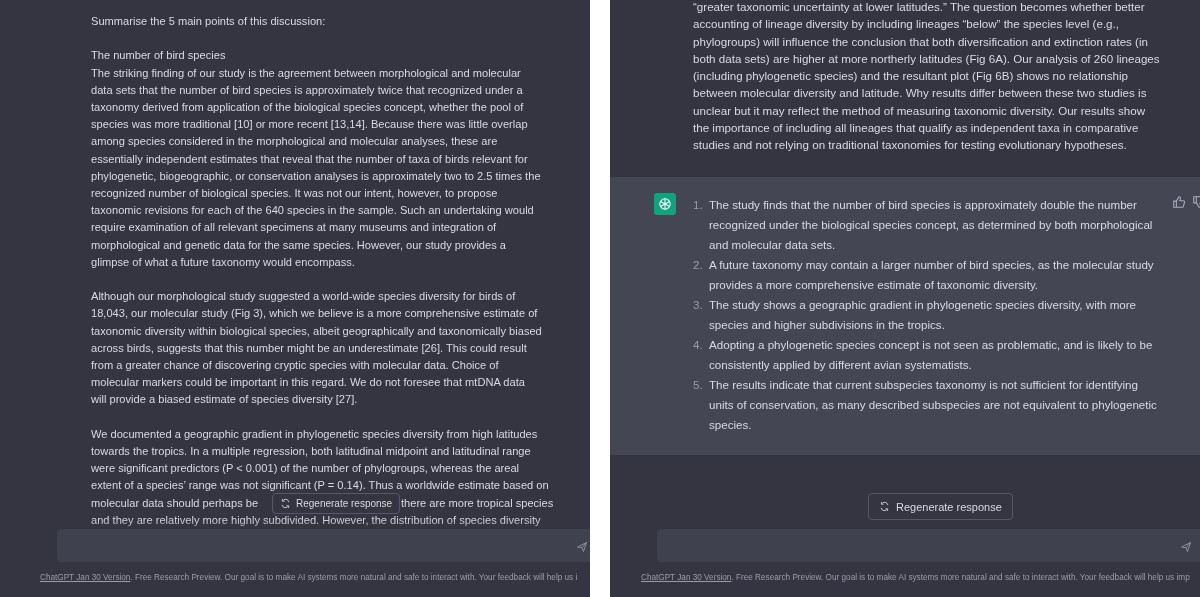 The image size is (1200, 597). What do you see at coordinates (933, 405) in the screenshot?
I see `list-item-text: The results indicate that current subspecies taxonomy is not sufficient for identifying units of conservation, as many described subspecies are not equivalent to phylogenetic species.` at bounding box center [933, 405].